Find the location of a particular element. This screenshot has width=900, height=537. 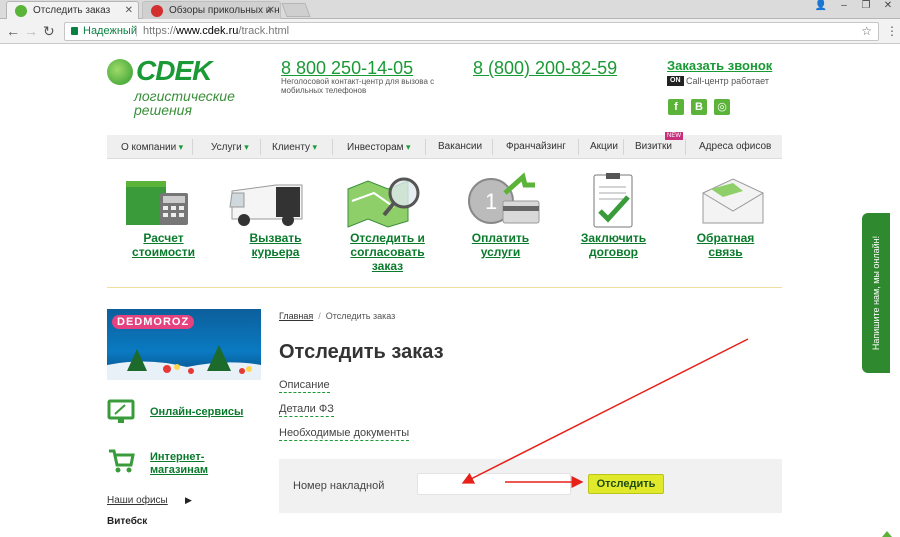

lock-icon is located at coordinates (74, 31).